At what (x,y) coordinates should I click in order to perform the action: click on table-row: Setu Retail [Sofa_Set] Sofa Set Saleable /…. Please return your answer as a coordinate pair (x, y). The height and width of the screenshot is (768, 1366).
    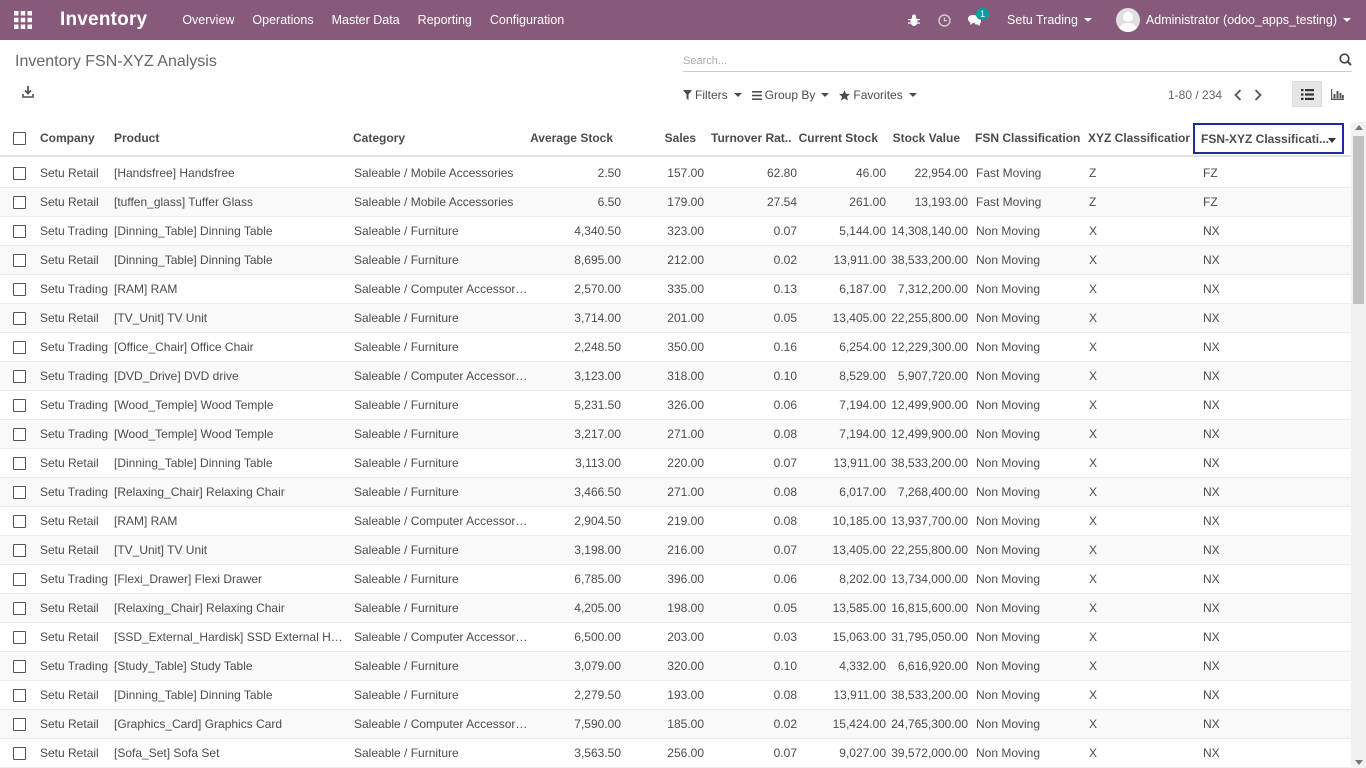
    Looking at the image, I should click on (675, 753).